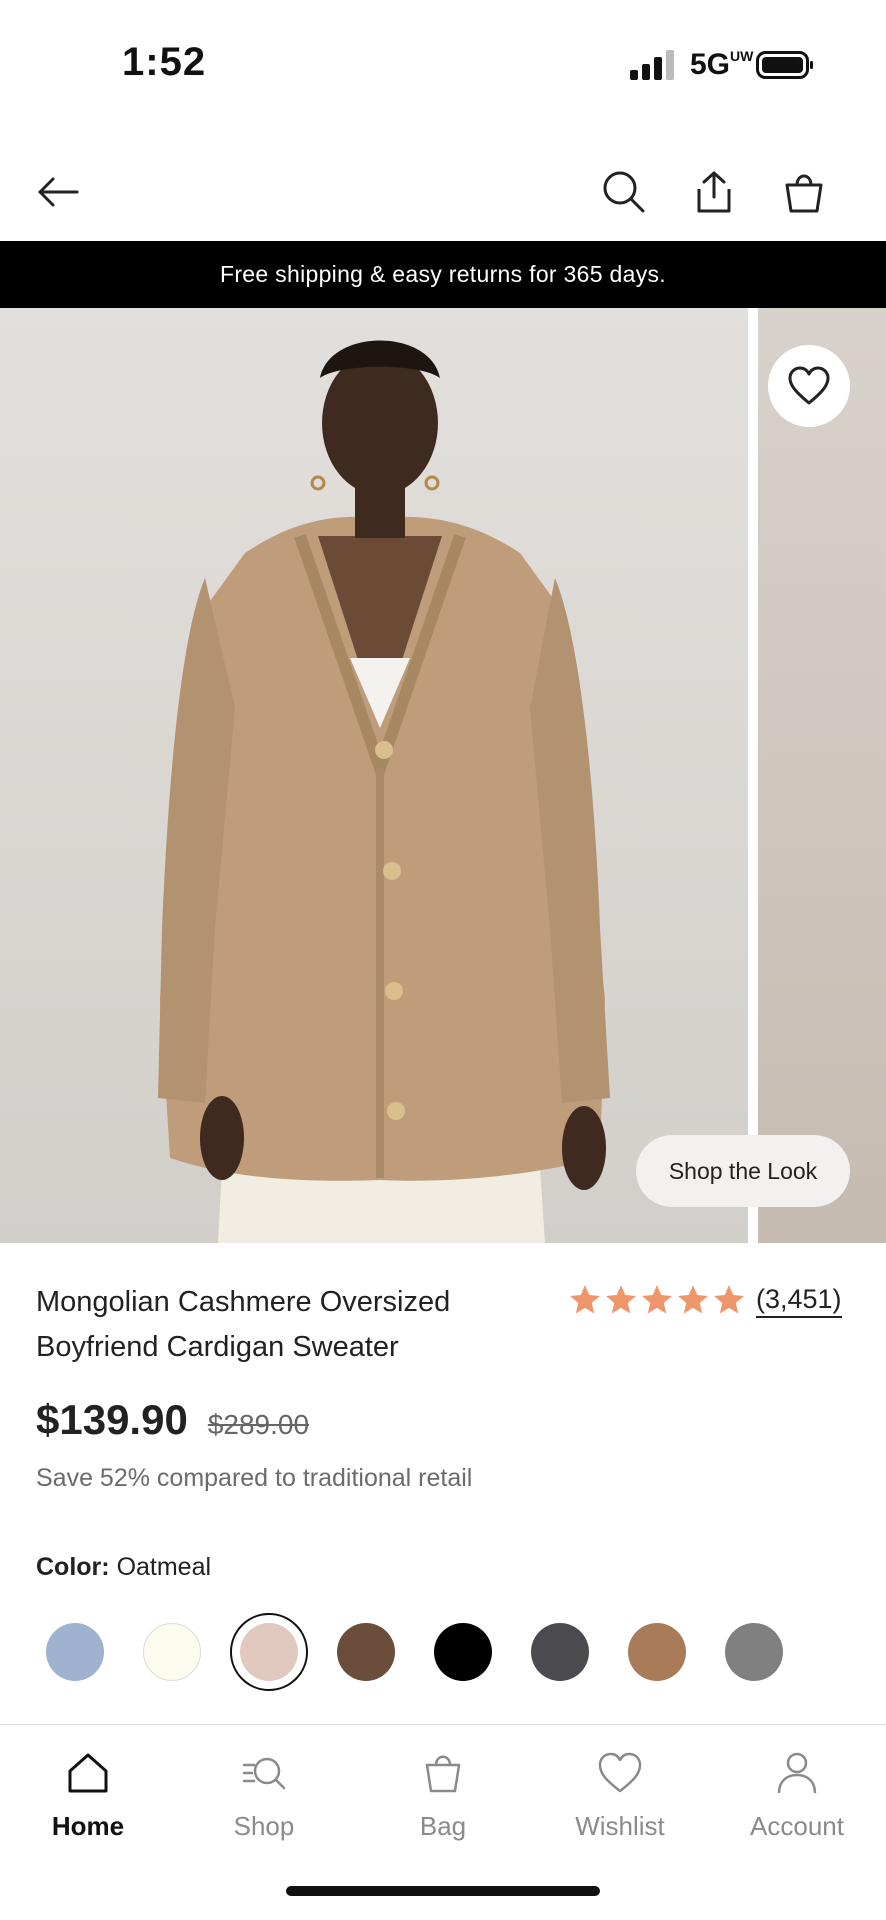 This screenshot has height=1920, width=886. Describe the element at coordinates (443, 65) in the screenshot. I see `status-bar: 1:52 5GUW` at that location.